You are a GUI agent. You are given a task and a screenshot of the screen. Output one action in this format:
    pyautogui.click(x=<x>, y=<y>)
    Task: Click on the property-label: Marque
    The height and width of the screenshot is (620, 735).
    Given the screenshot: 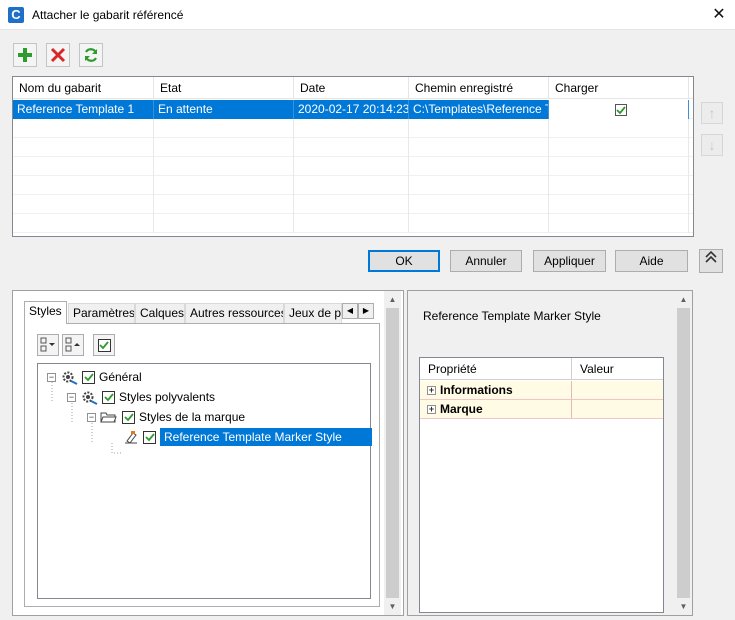 What is the action you would take?
    pyautogui.click(x=461, y=409)
    